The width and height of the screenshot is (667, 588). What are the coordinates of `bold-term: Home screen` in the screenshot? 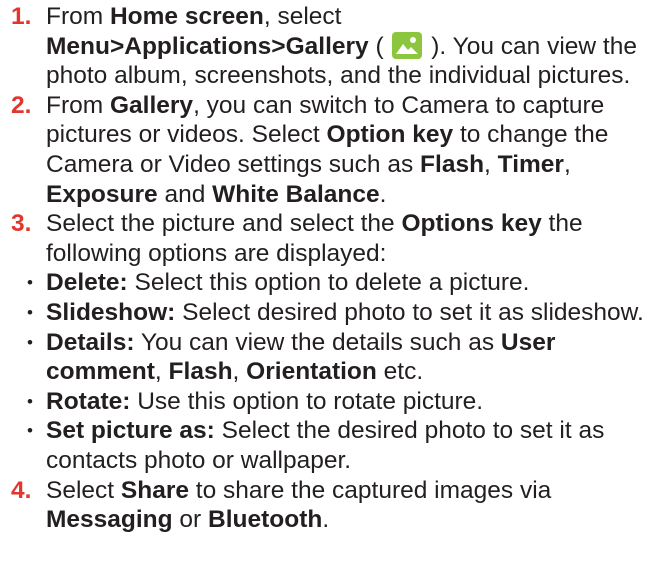 It's located at (186, 16).